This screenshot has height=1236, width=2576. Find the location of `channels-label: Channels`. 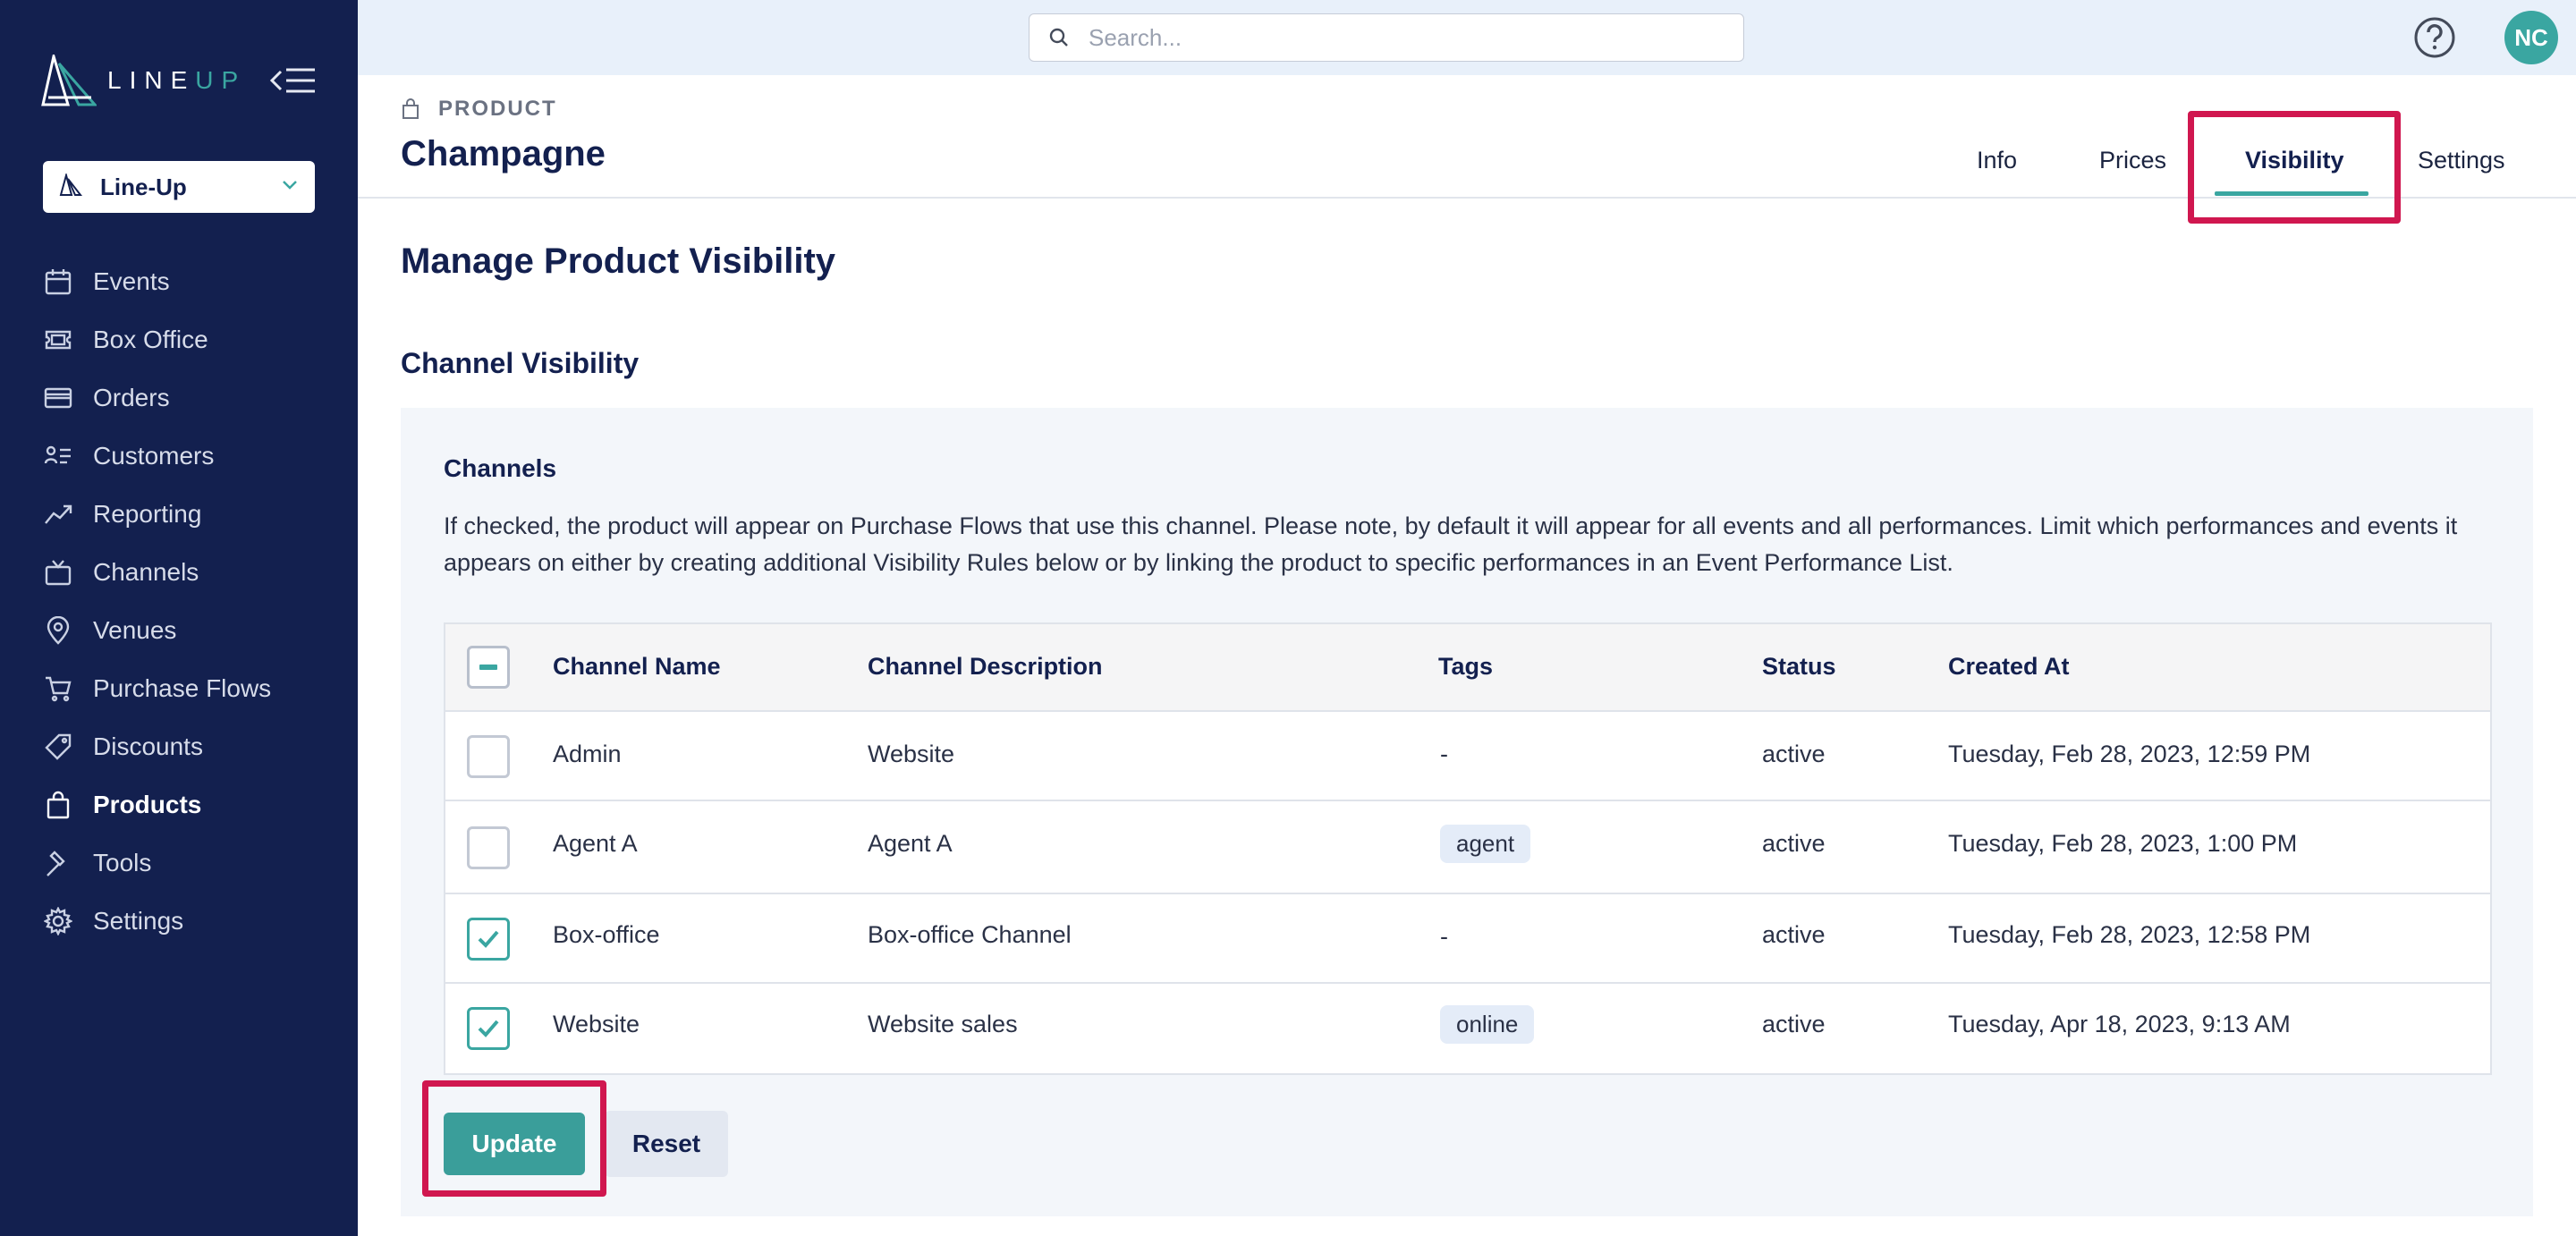

channels-label: Channels is located at coordinates (500, 468).